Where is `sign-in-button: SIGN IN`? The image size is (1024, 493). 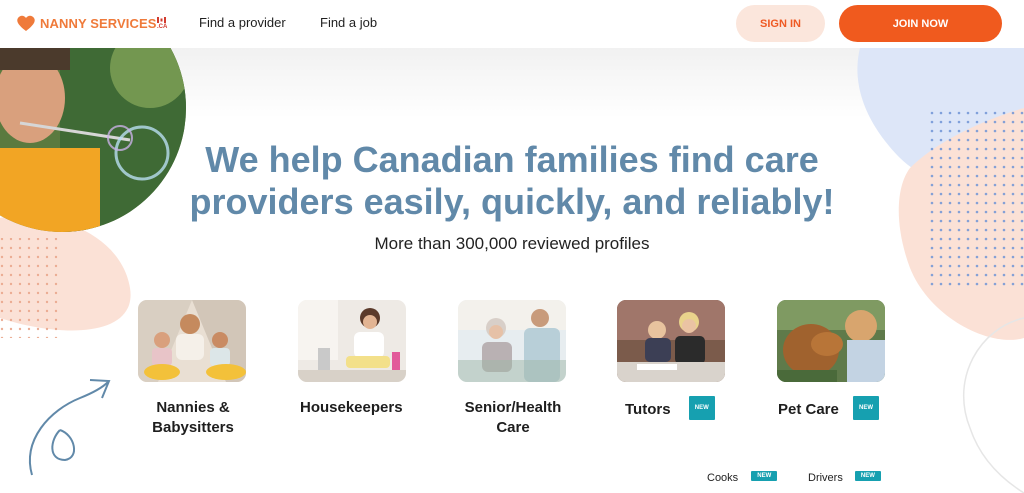
sign-in-button: SIGN IN is located at coordinates (780, 23).